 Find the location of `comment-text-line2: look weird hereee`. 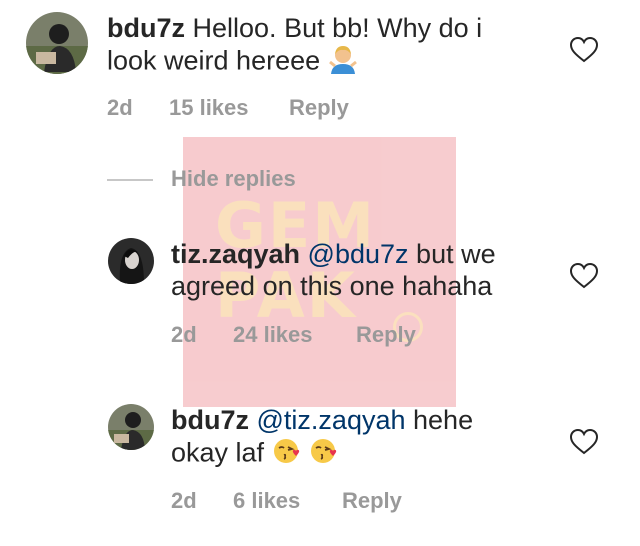

comment-text-line2: look weird hereee is located at coordinates (232, 62).